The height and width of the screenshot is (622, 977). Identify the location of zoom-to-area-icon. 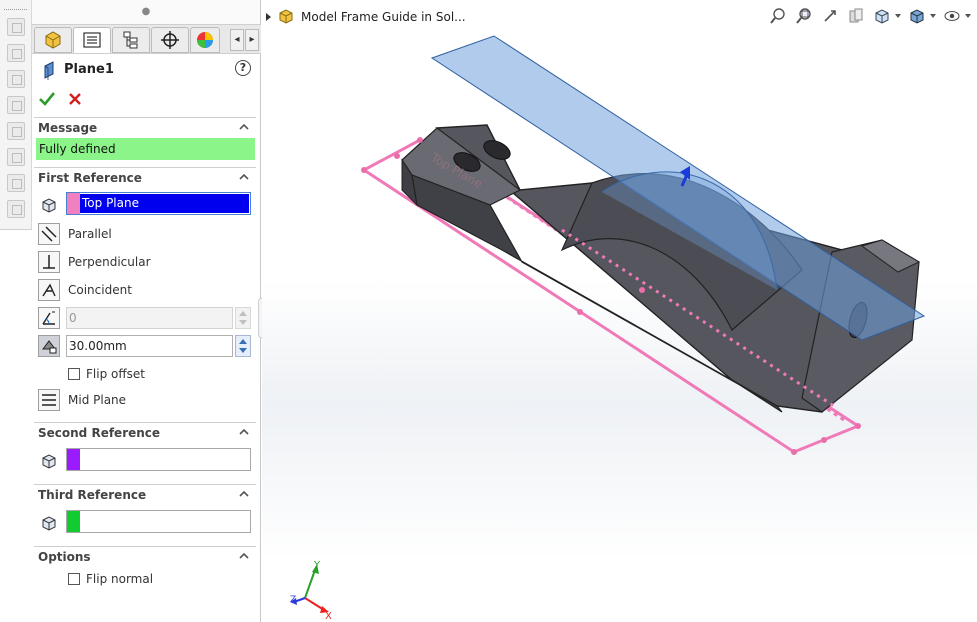
(804, 16).